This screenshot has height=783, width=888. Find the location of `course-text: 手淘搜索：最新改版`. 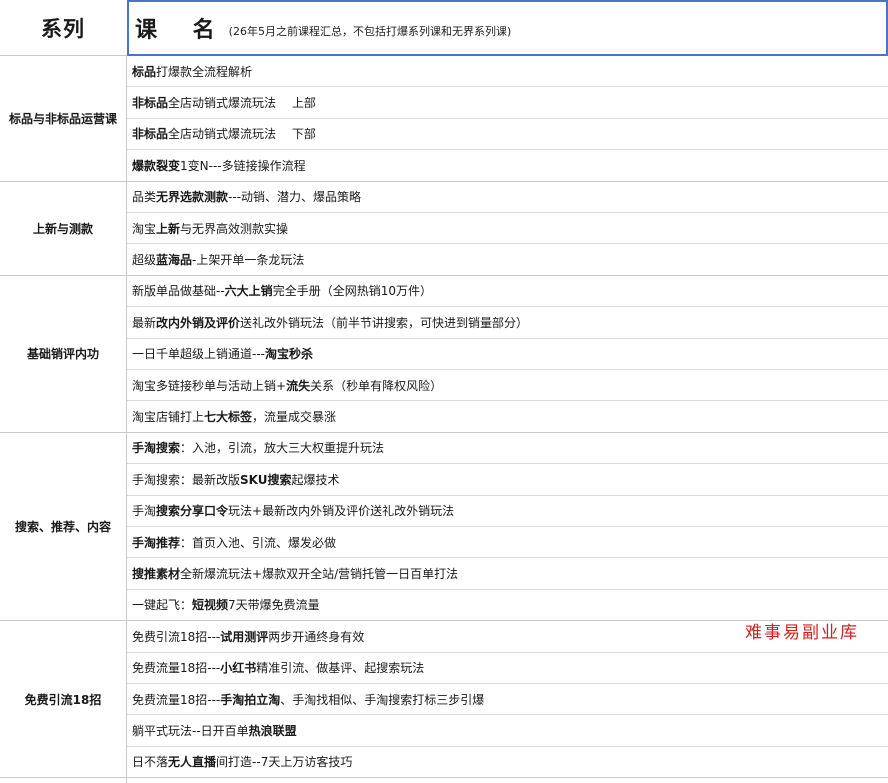

course-text: 手淘搜索：最新改版 is located at coordinates (186, 479).